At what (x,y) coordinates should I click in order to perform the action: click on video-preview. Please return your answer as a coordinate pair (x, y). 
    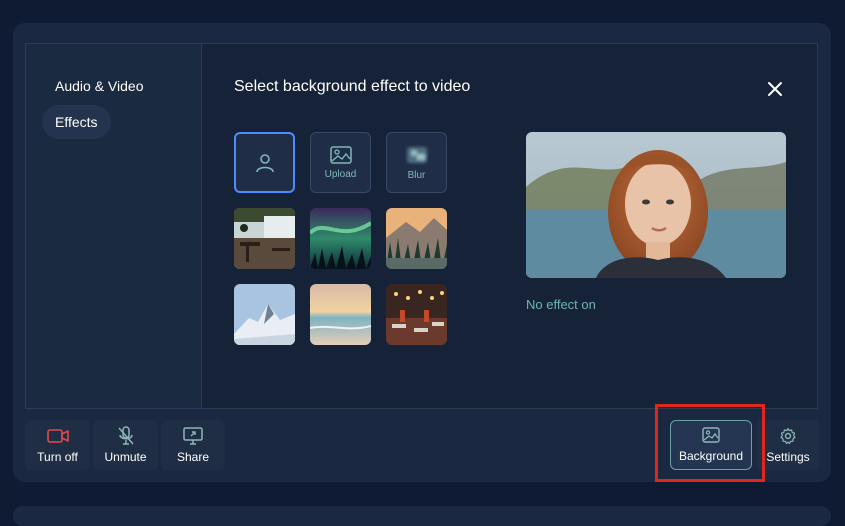
    Looking at the image, I should click on (656, 205).